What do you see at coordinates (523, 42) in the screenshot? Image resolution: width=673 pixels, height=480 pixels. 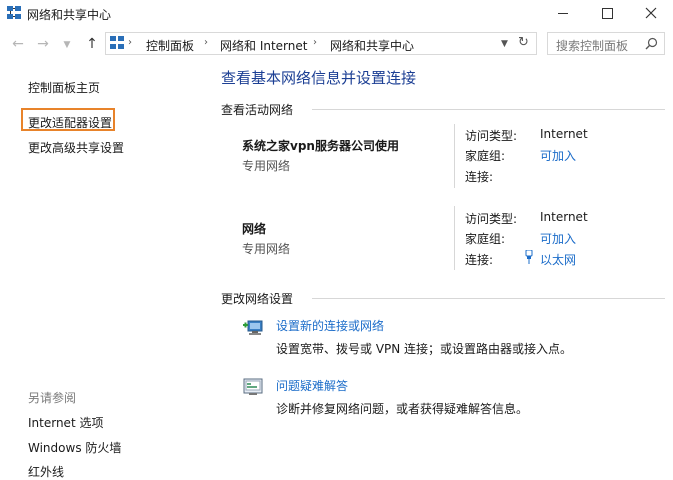 I see `refresh-icon: ↻` at bounding box center [523, 42].